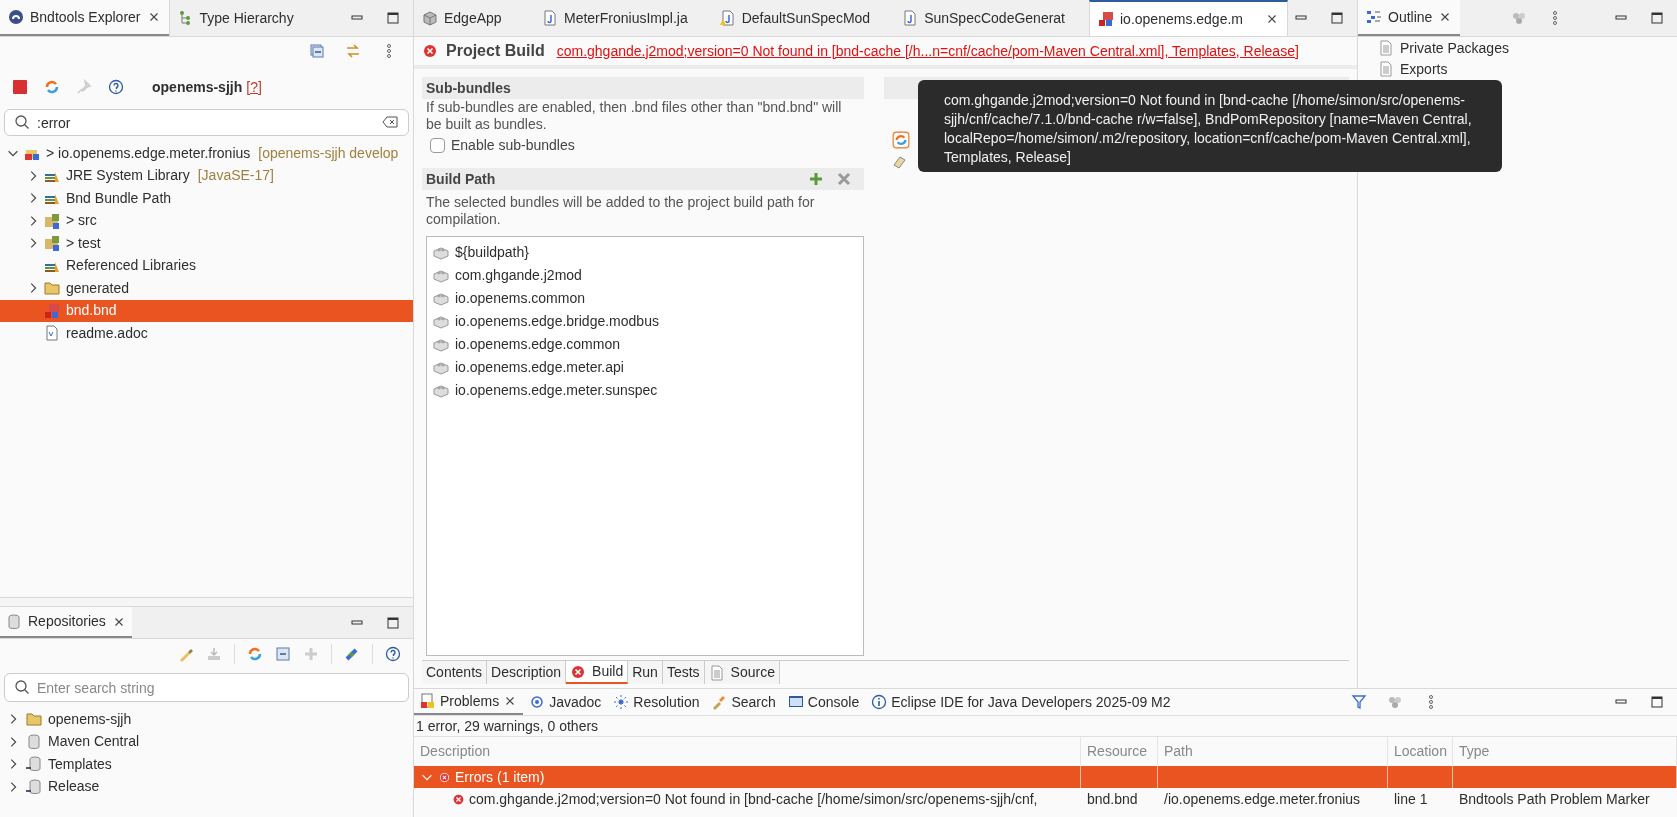  What do you see at coordinates (186, 654) in the screenshot?
I see `brush-icon` at bounding box center [186, 654].